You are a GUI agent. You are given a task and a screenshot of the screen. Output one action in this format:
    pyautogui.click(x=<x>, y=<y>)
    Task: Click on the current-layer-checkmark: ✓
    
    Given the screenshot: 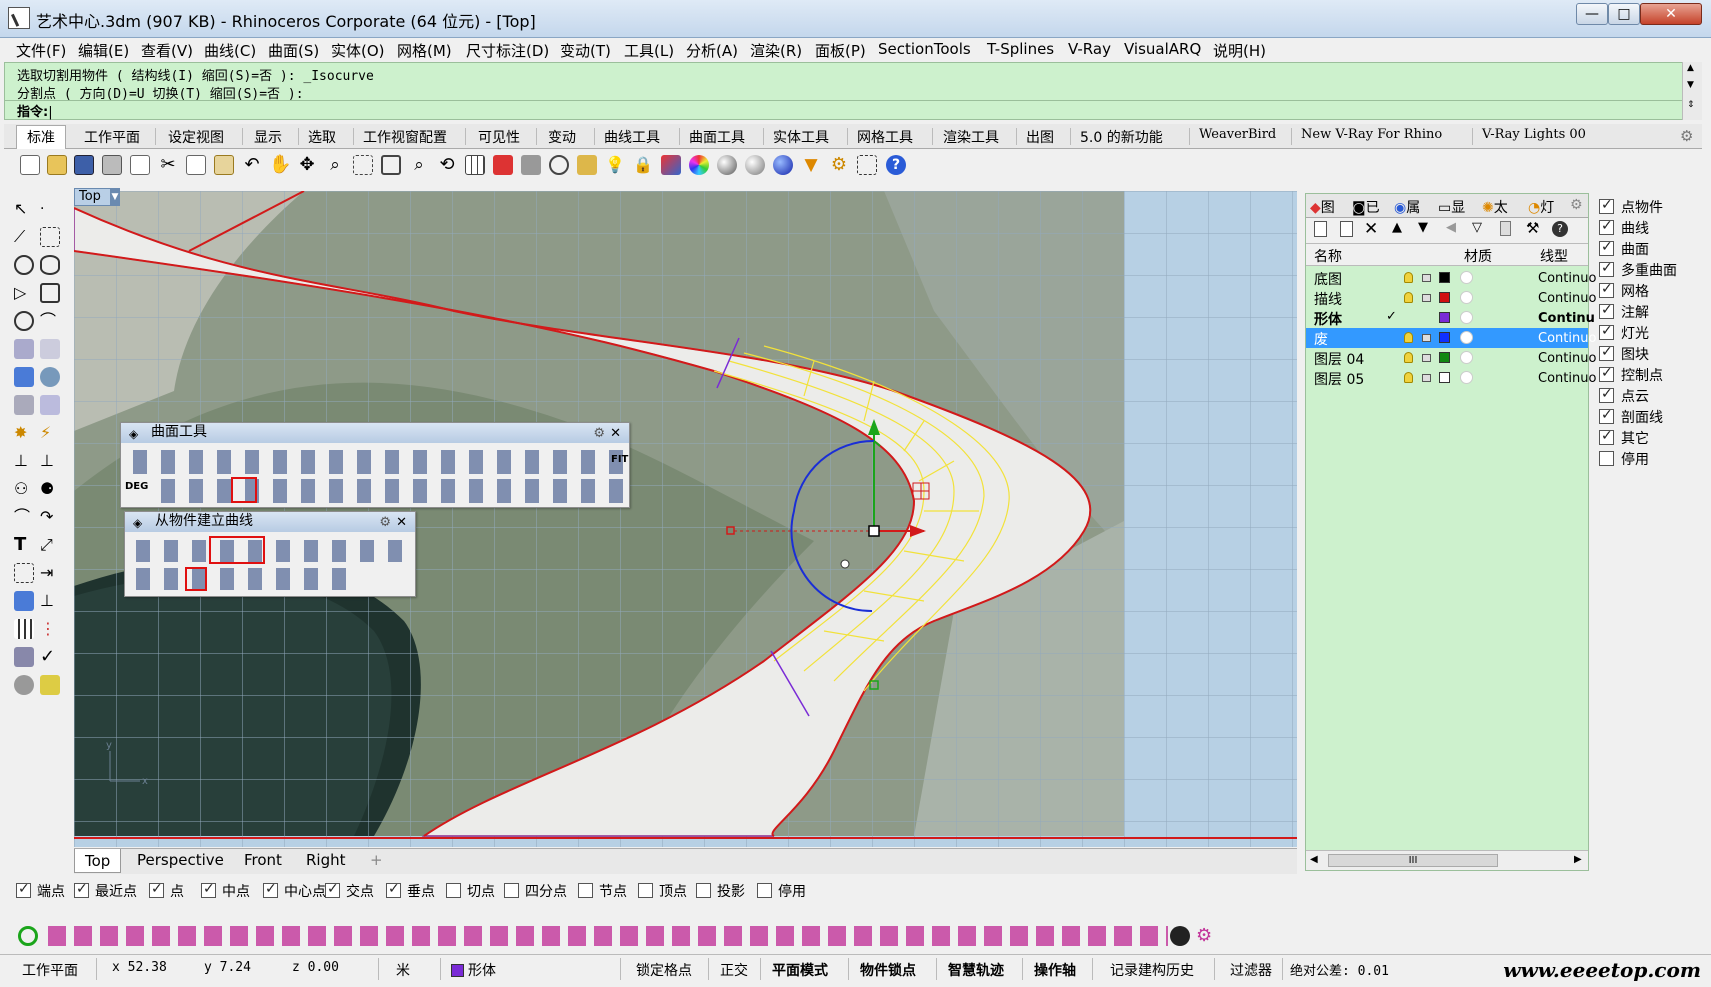 What is the action you would take?
    pyautogui.click(x=1391, y=316)
    